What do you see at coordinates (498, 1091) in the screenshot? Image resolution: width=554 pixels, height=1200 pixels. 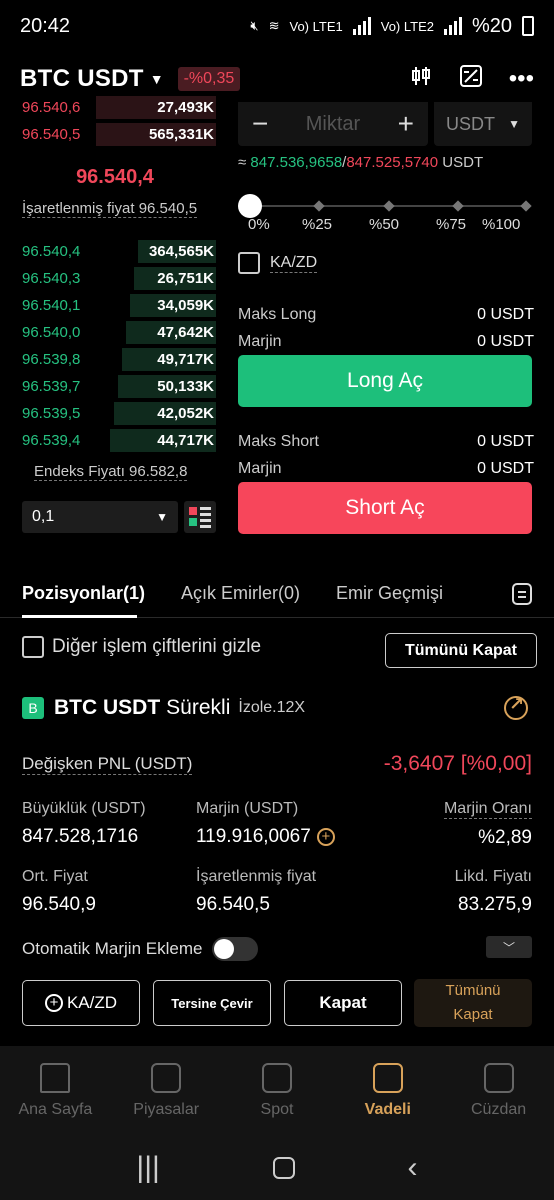 I see `nav-wallet: Cüzdan` at bounding box center [498, 1091].